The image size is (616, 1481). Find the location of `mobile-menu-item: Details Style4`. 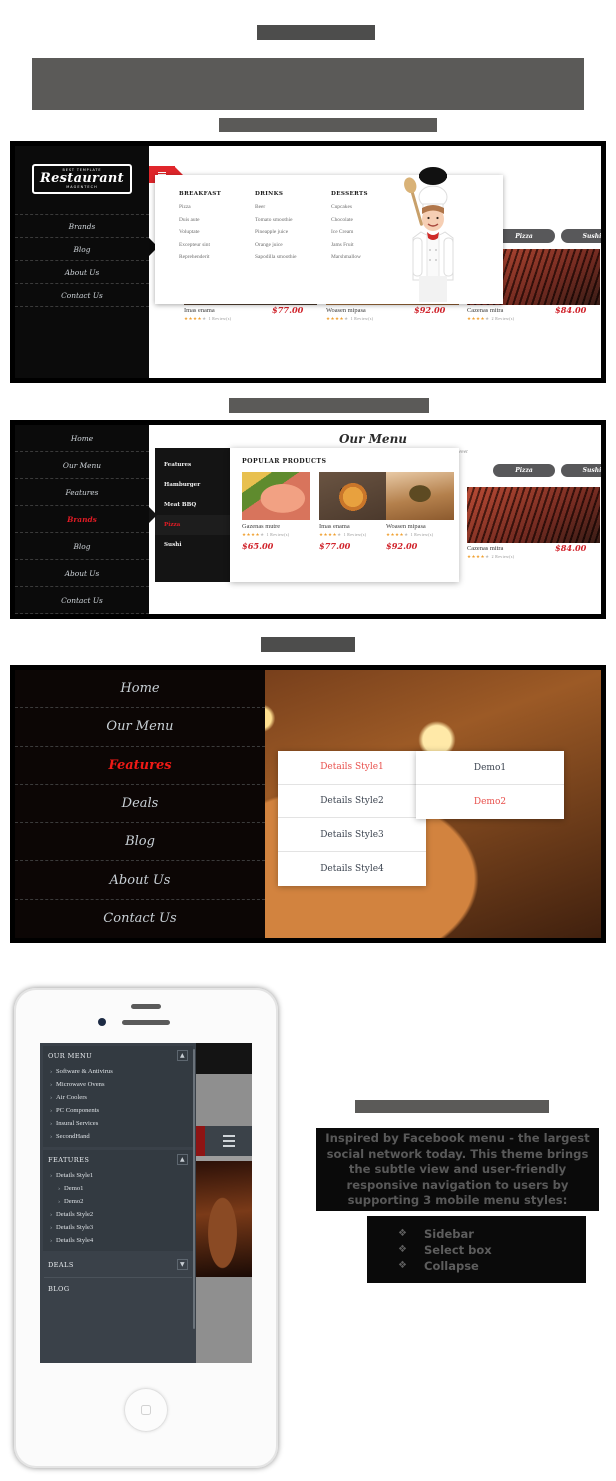

mobile-menu-item: Details Style4 is located at coordinates (118, 1240).